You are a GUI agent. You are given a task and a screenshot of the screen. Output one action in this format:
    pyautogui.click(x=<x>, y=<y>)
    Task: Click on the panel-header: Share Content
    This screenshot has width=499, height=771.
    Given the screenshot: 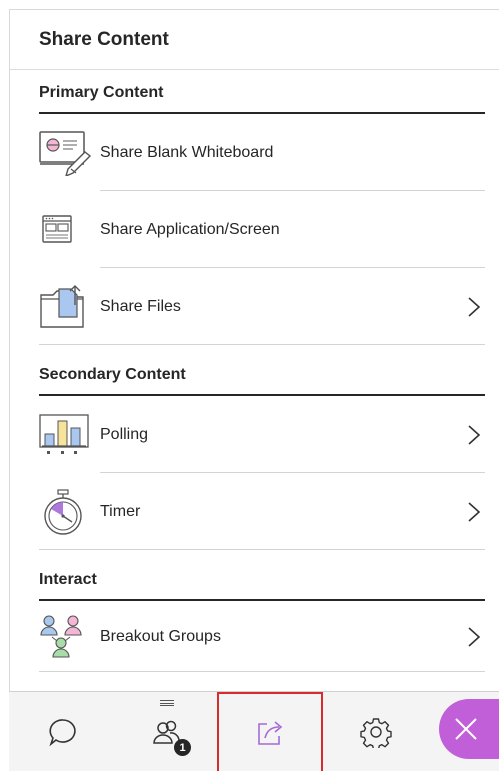 What is the action you would take?
    pyautogui.click(x=254, y=40)
    